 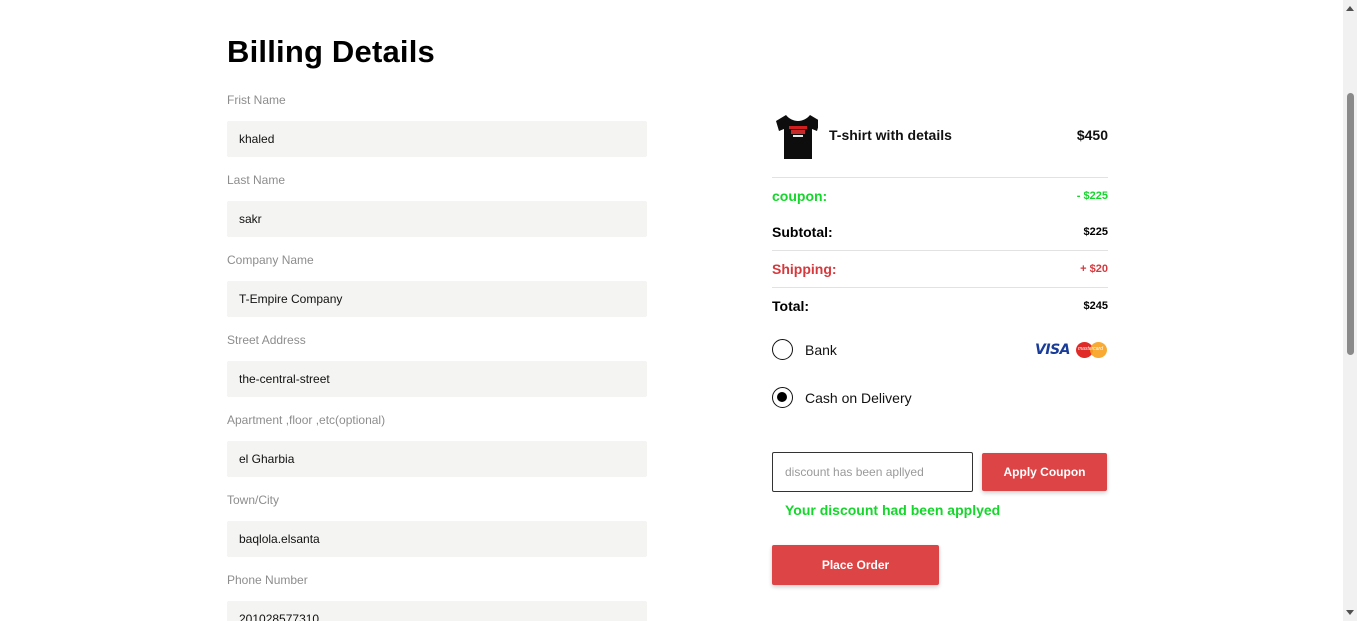 I want to click on last-name-label: Last Name, so click(x=256, y=180).